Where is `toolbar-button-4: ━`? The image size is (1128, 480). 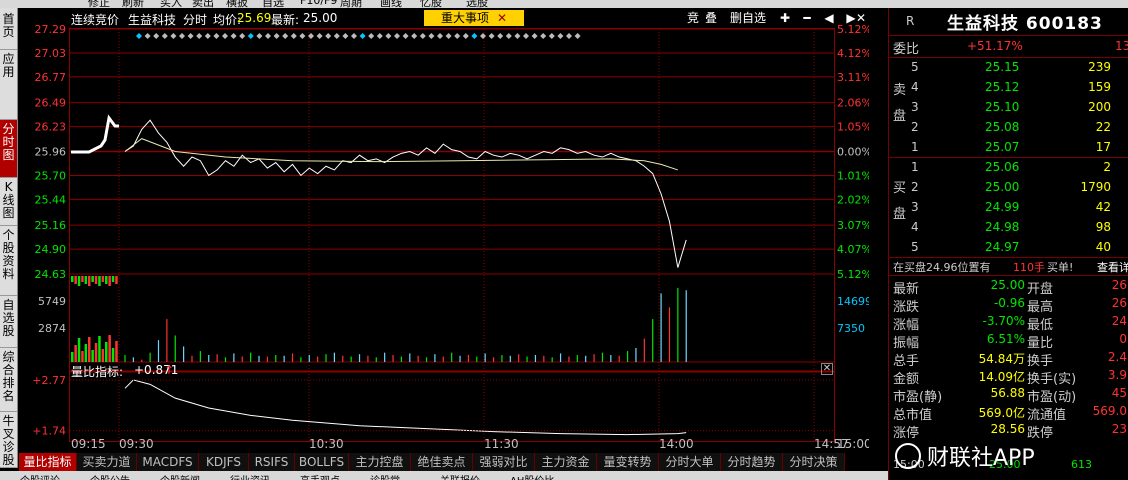 toolbar-button-4: ━ is located at coordinates (807, 18).